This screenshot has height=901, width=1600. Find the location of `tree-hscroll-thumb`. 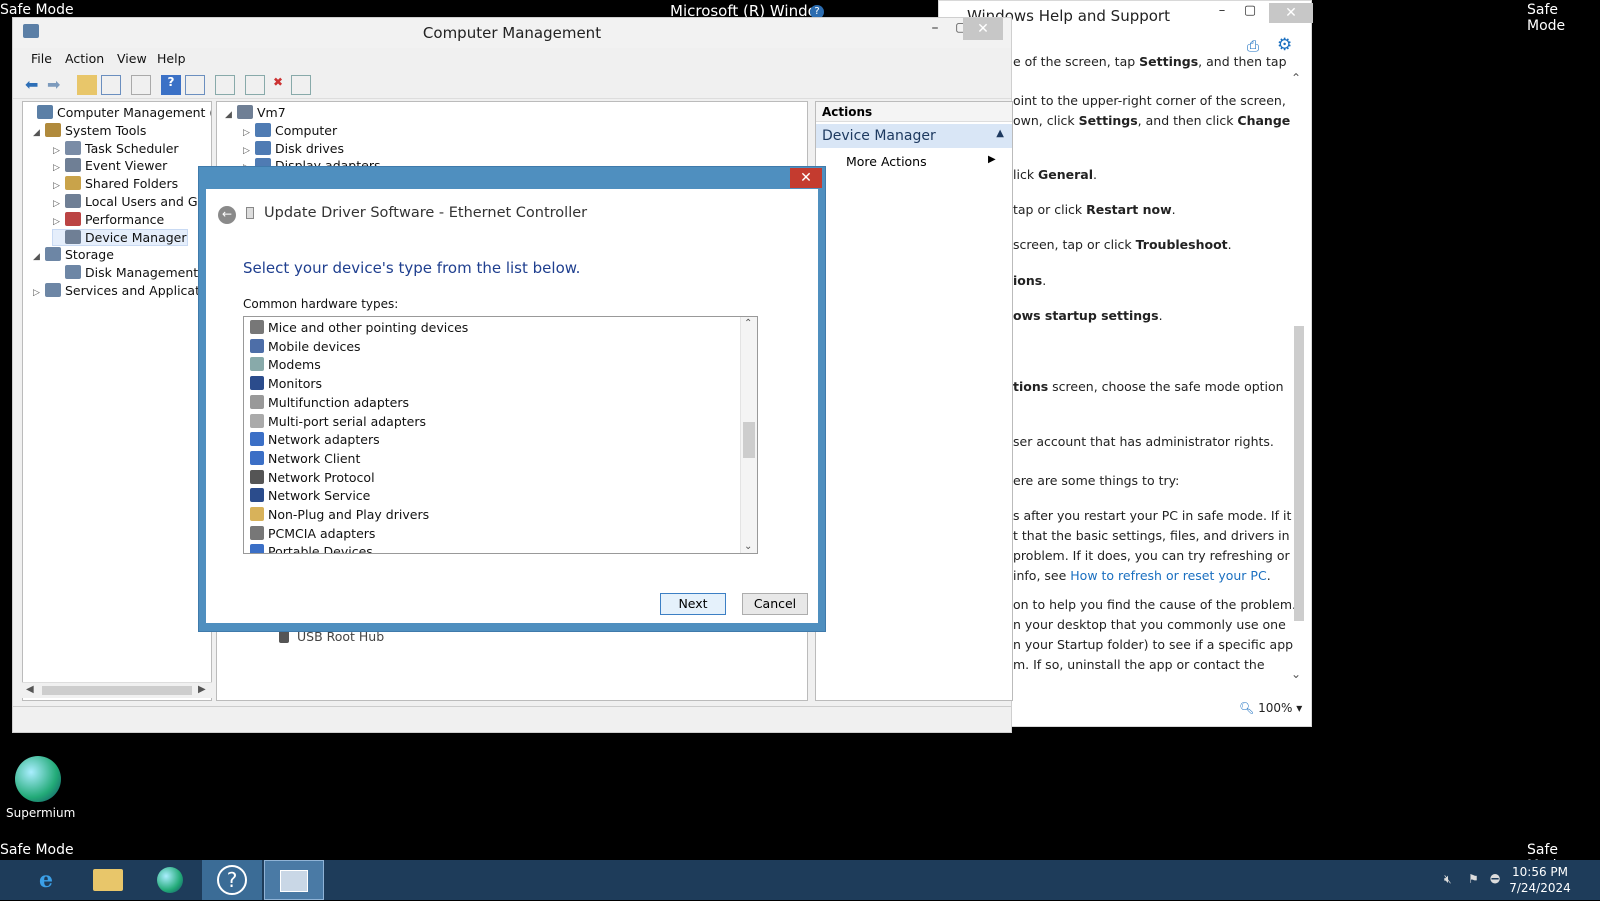

tree-hscroll-thumb is located at coordinates (117, 690).